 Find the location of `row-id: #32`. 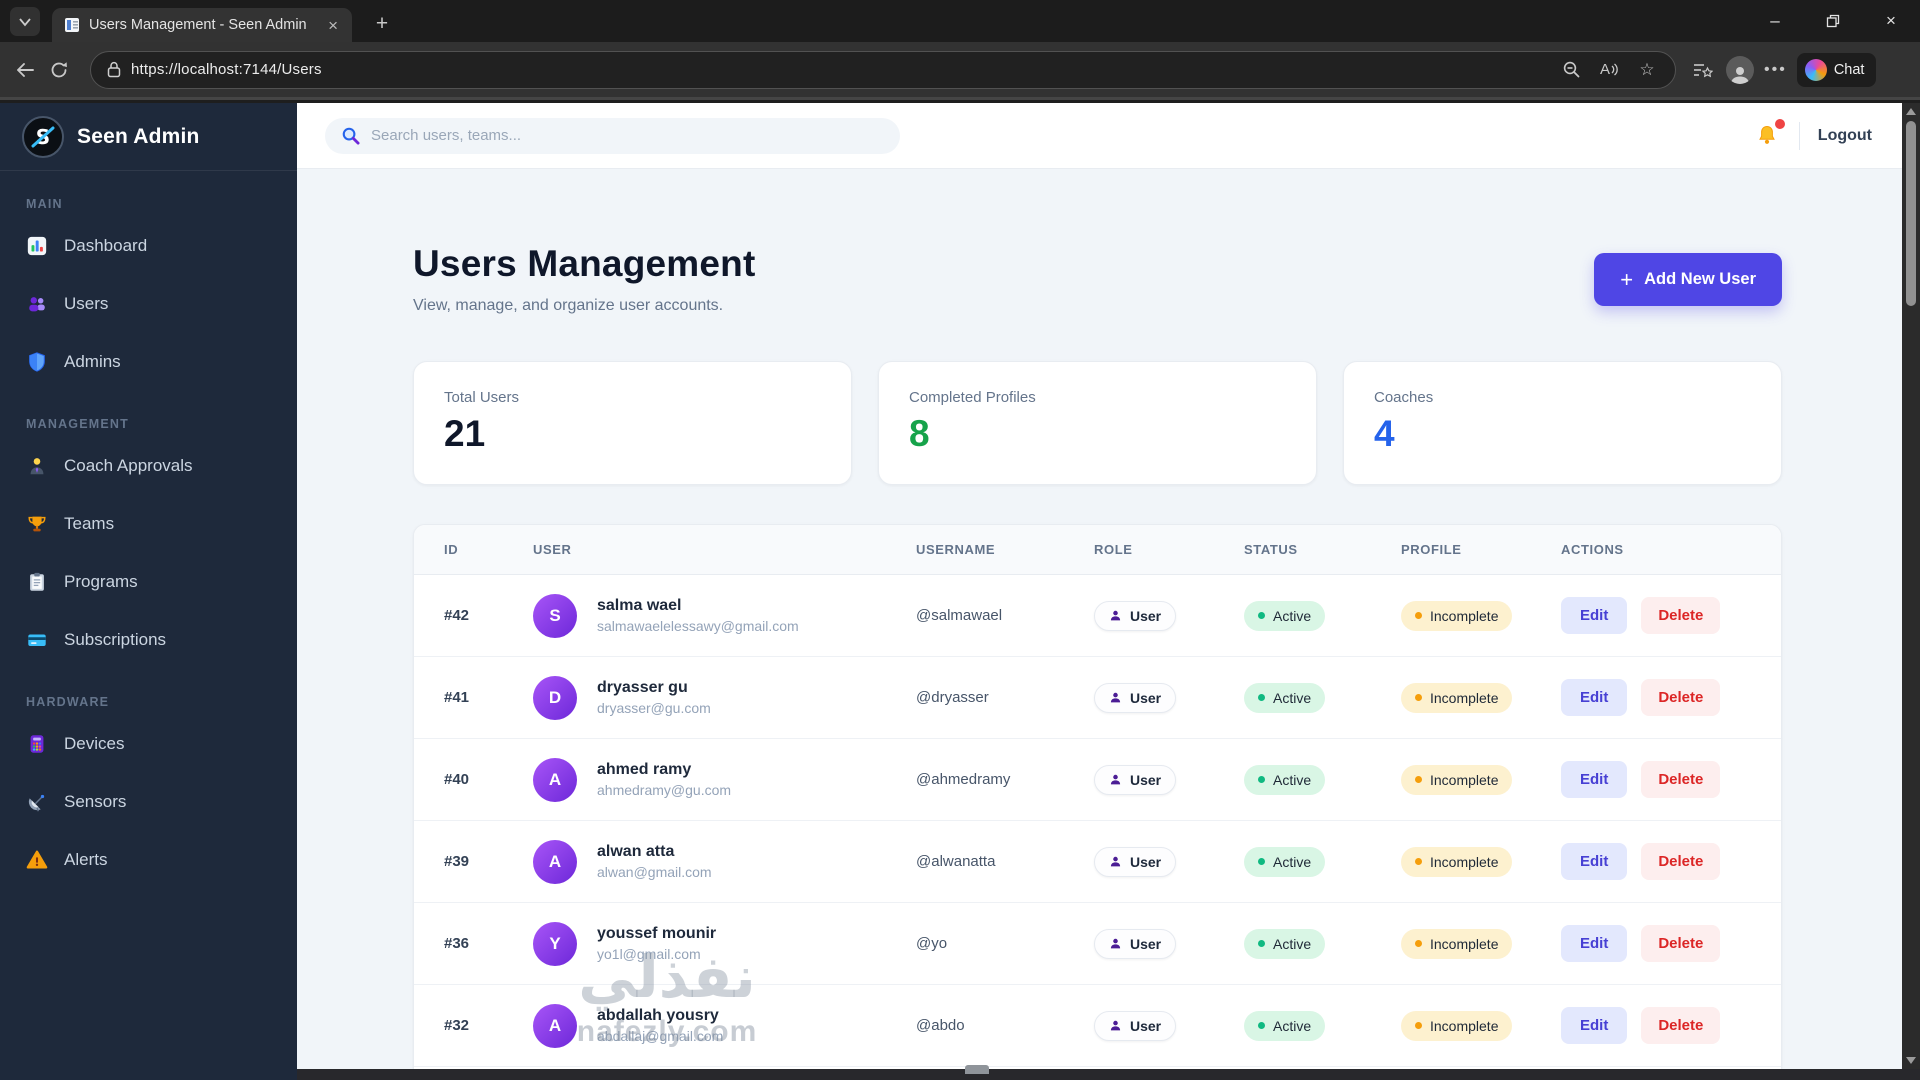

row-id: #32 is located at coordinates (457, 1025).